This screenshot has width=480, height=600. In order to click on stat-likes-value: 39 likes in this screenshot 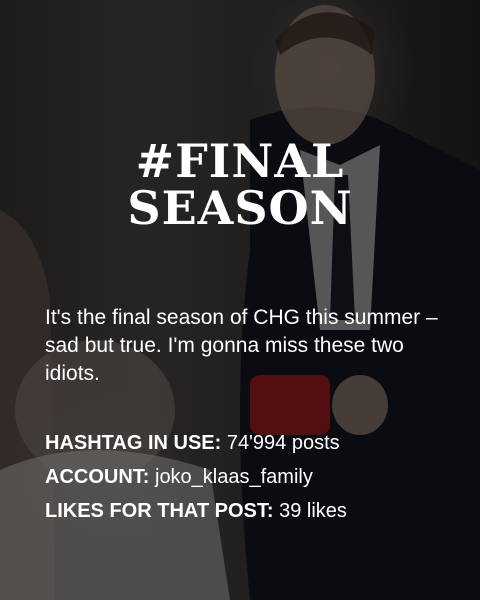, I will do `click(310, 511)`.